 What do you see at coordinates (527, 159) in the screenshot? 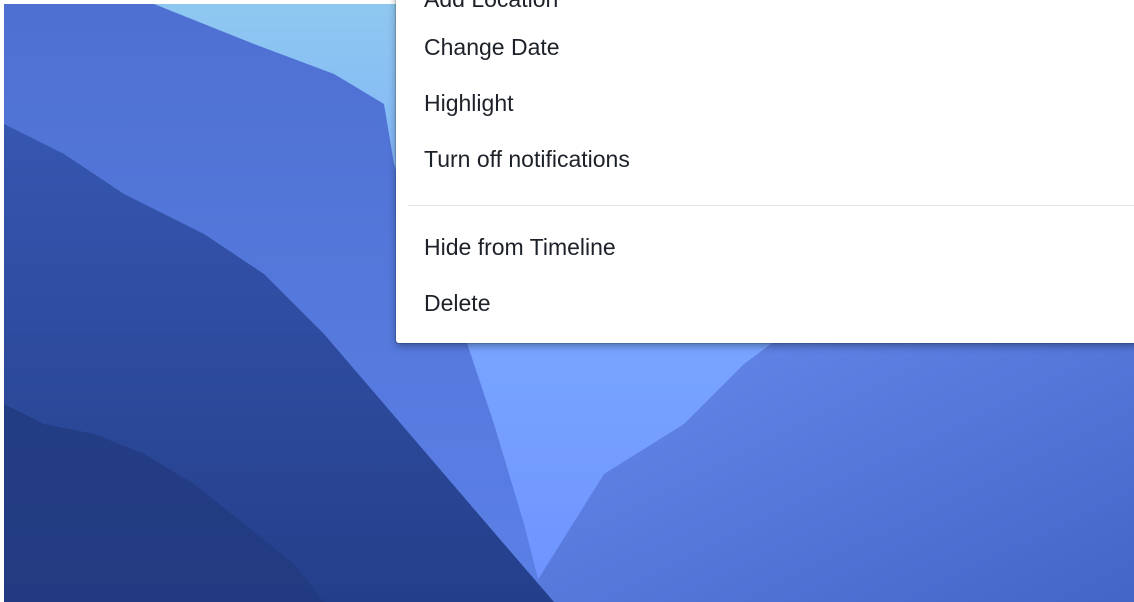
I see `menu-item-turn-off-notifications: Turn off notifications` at bounding box center [527, 159].